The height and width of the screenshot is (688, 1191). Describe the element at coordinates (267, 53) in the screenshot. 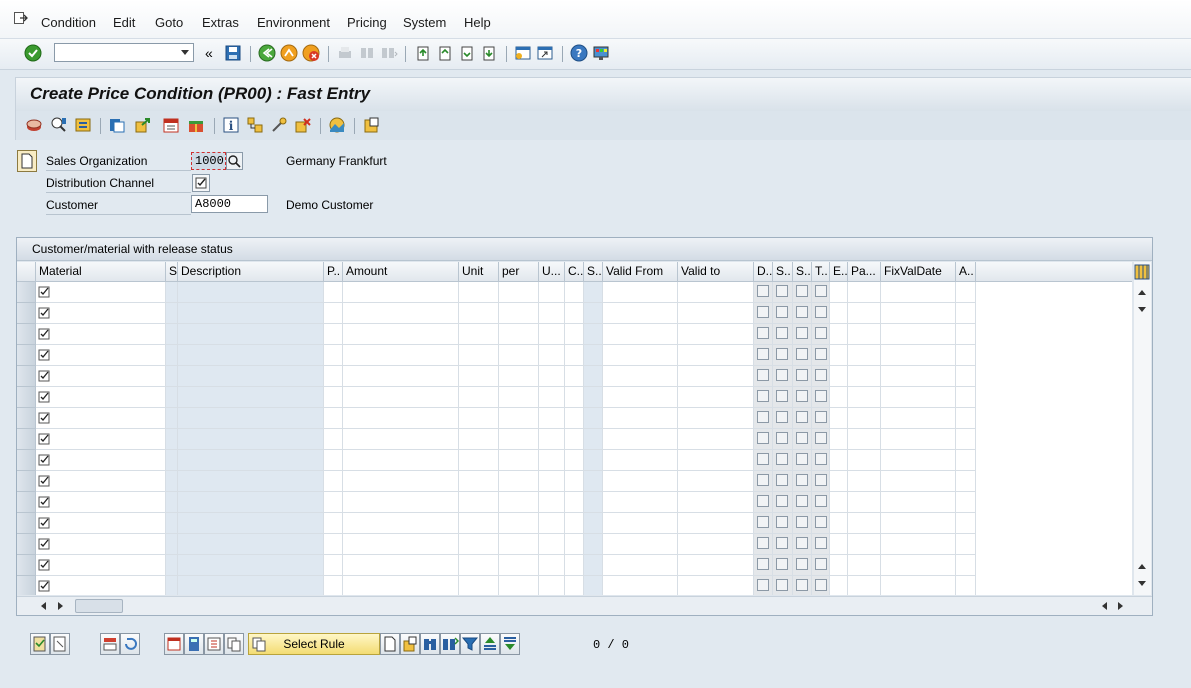

I see `back-icon` at that location.